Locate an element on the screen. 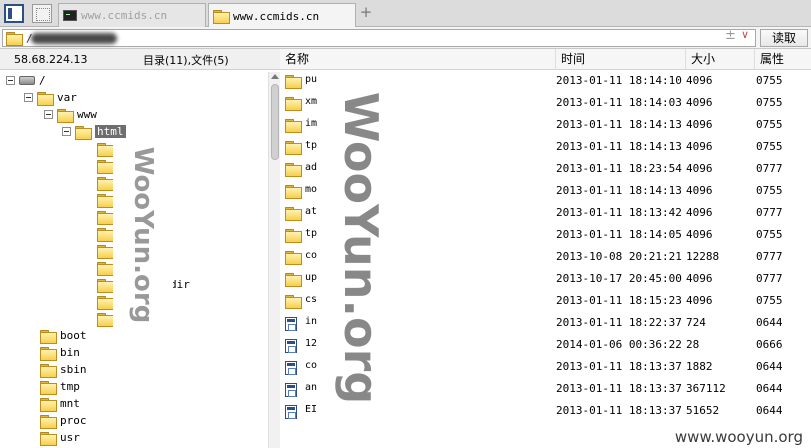  tree-label: usr is located at coordinates (70, 437).